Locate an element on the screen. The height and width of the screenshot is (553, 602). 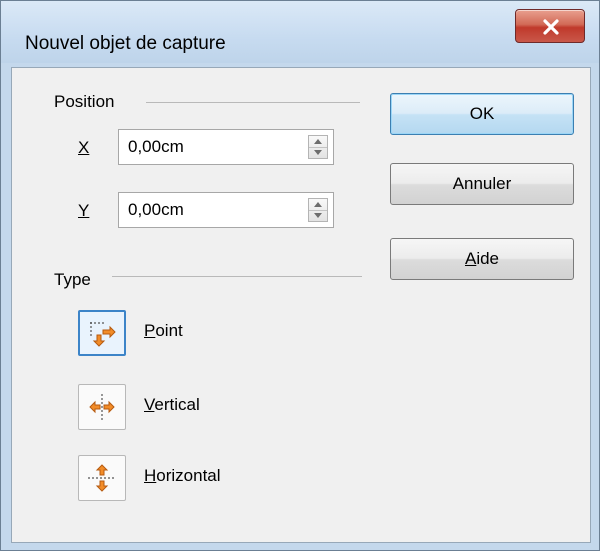
point-label-text: Point is located at coordinates (163, 330).